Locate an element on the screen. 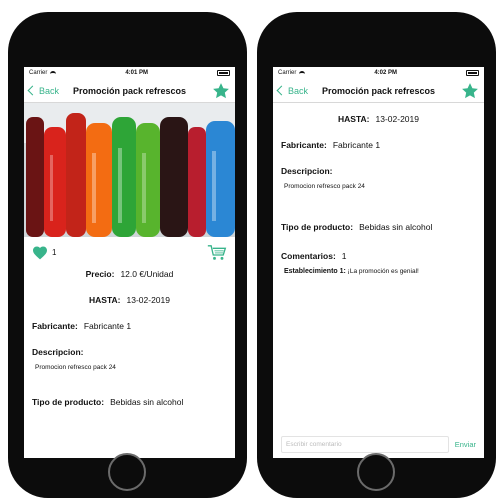 Image resolution: width=502 pixels, height=500 pixels. comments-row: Comentarios: 1 is located at coordinates (378, 256).